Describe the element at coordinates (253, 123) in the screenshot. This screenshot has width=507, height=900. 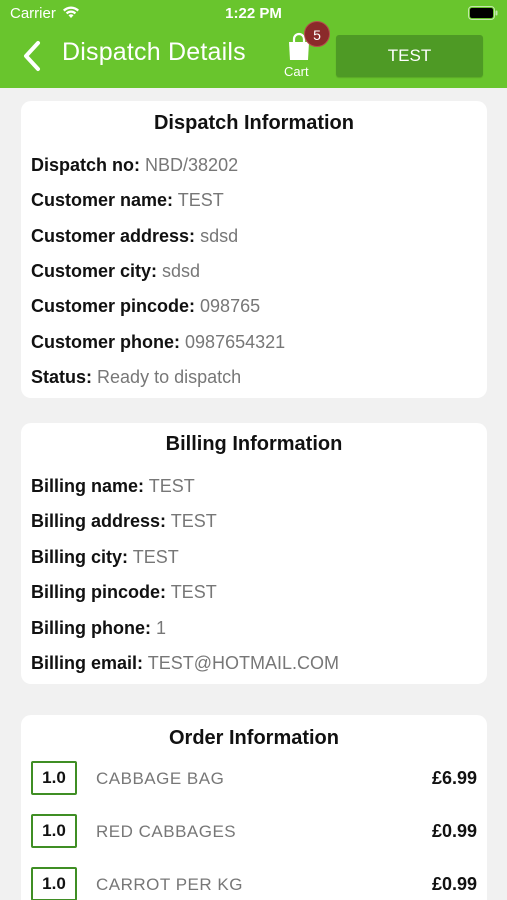
I see `dispatch-card-title: Dispatch Information` at that location.